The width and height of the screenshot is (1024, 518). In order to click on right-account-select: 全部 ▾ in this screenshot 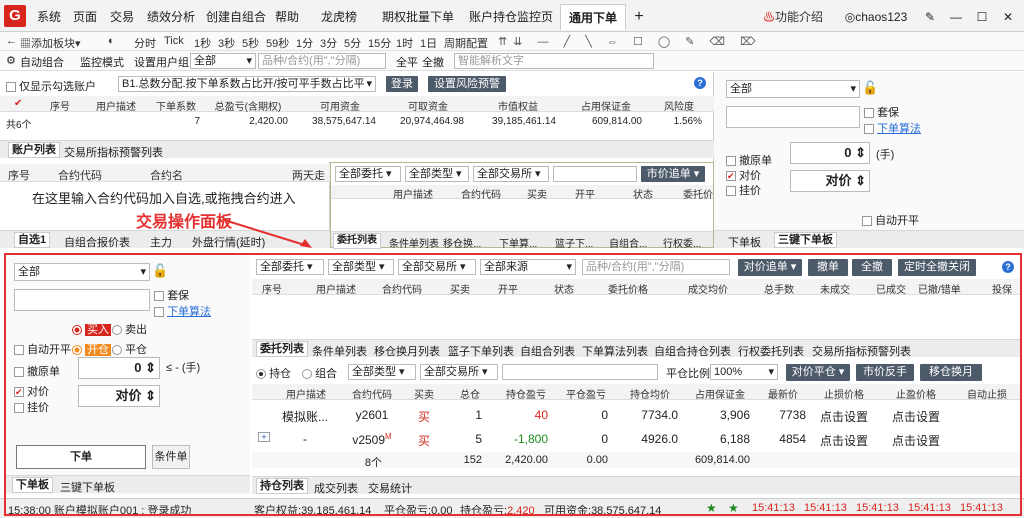, I will do `click(793, 89)`.